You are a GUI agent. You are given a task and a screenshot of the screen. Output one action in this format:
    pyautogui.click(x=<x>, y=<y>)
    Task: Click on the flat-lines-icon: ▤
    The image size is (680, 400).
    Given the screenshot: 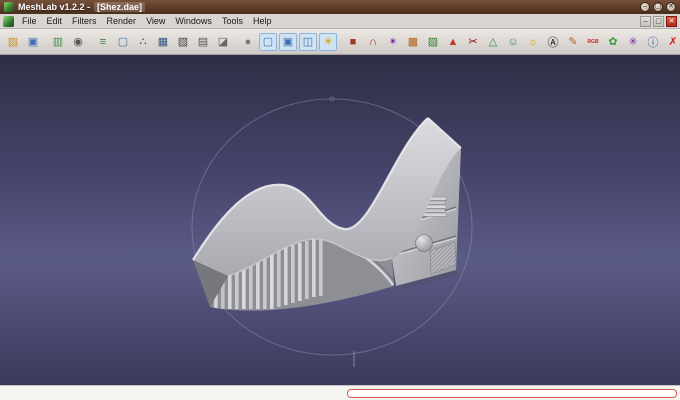 What is the action you would take?
    pyautogui.click(x=203, y=42)
    